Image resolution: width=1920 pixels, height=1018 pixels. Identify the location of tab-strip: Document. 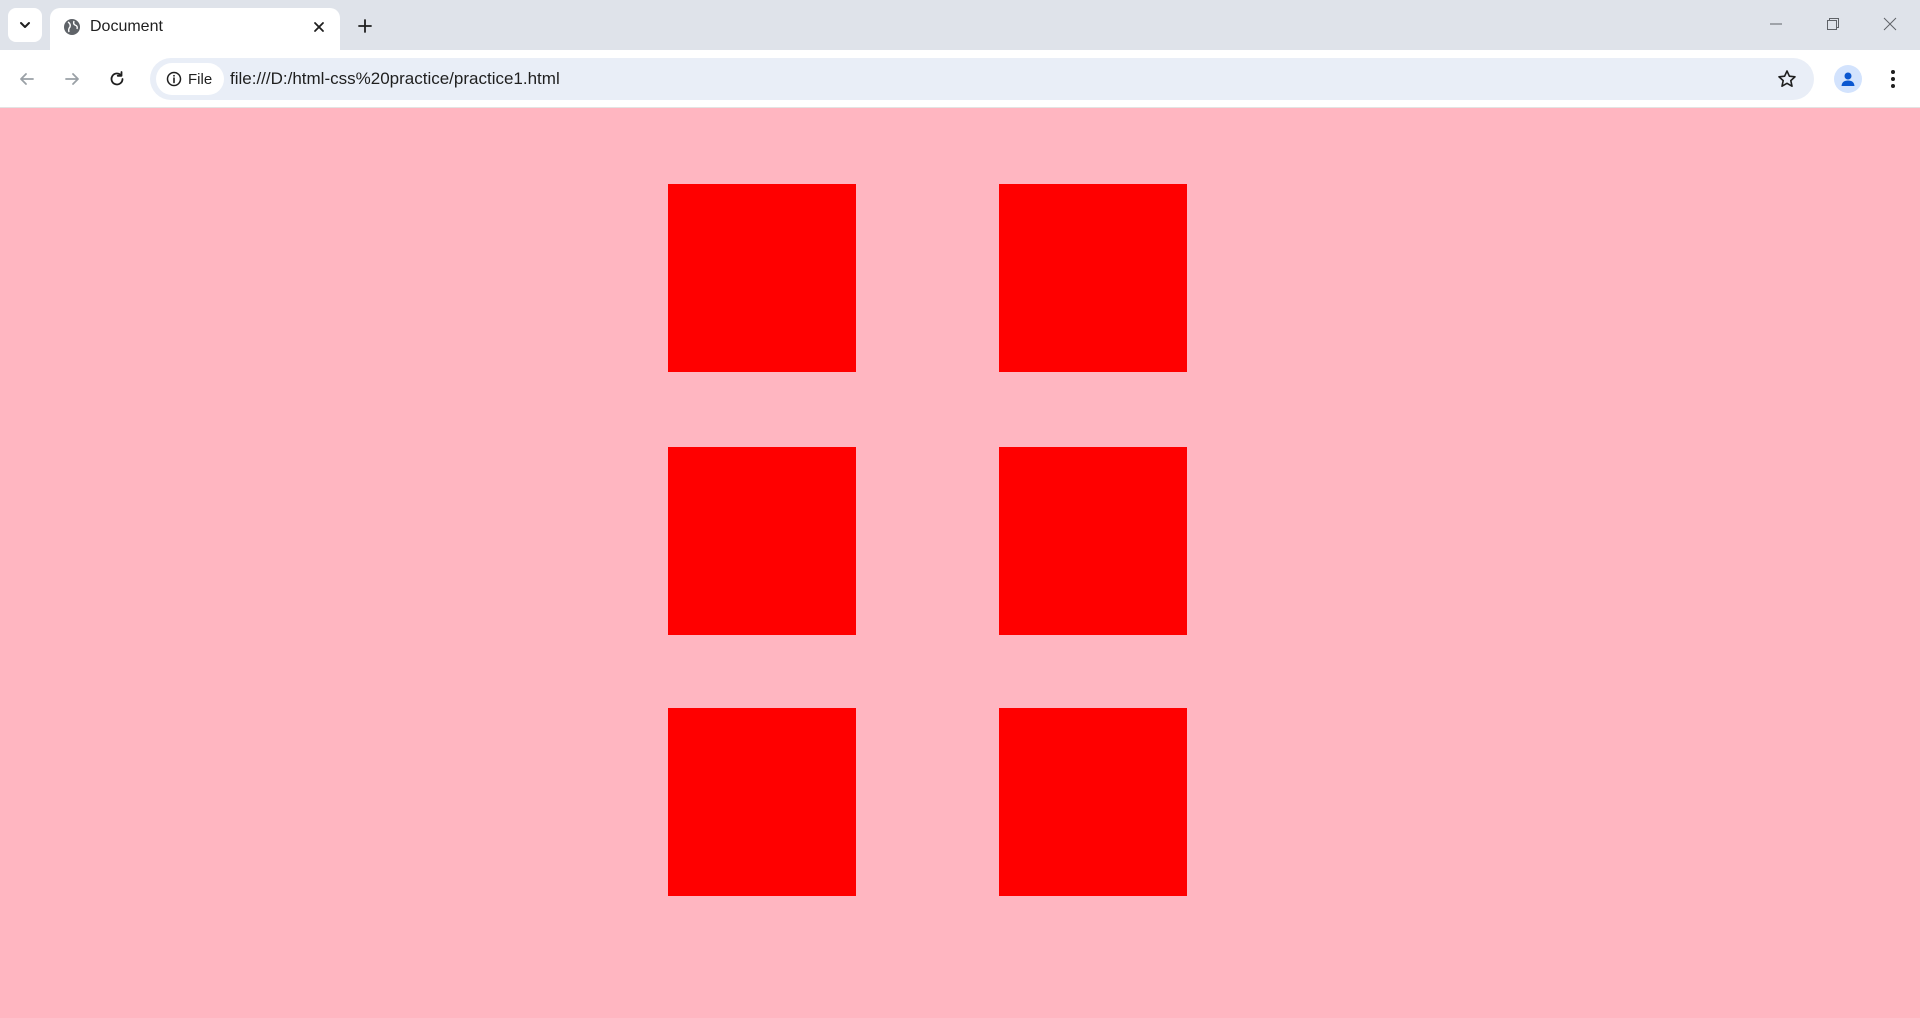
(960, 25).